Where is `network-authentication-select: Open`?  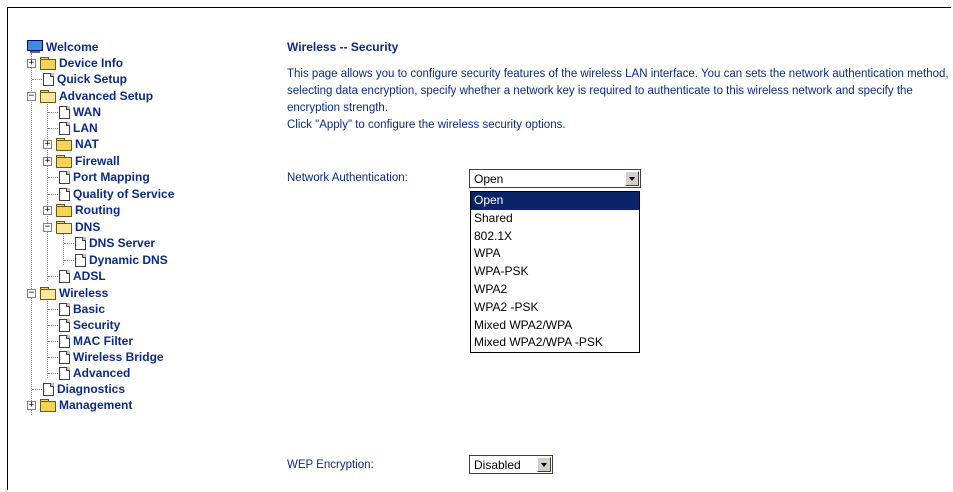 network-authentication-select: Open is located at coordinates (555, 178).